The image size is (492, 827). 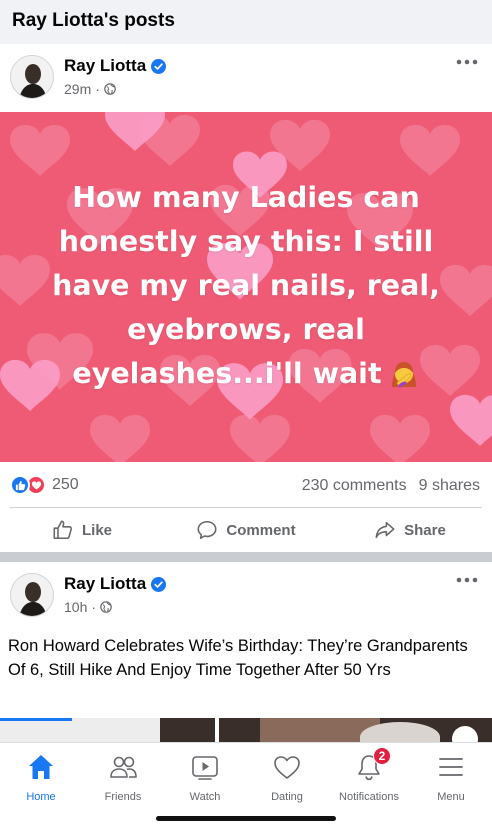 What do you see at coordinates (205, 797) in the screenshot?
I see `tab-label: Watch` at bounding box center [205, 797].